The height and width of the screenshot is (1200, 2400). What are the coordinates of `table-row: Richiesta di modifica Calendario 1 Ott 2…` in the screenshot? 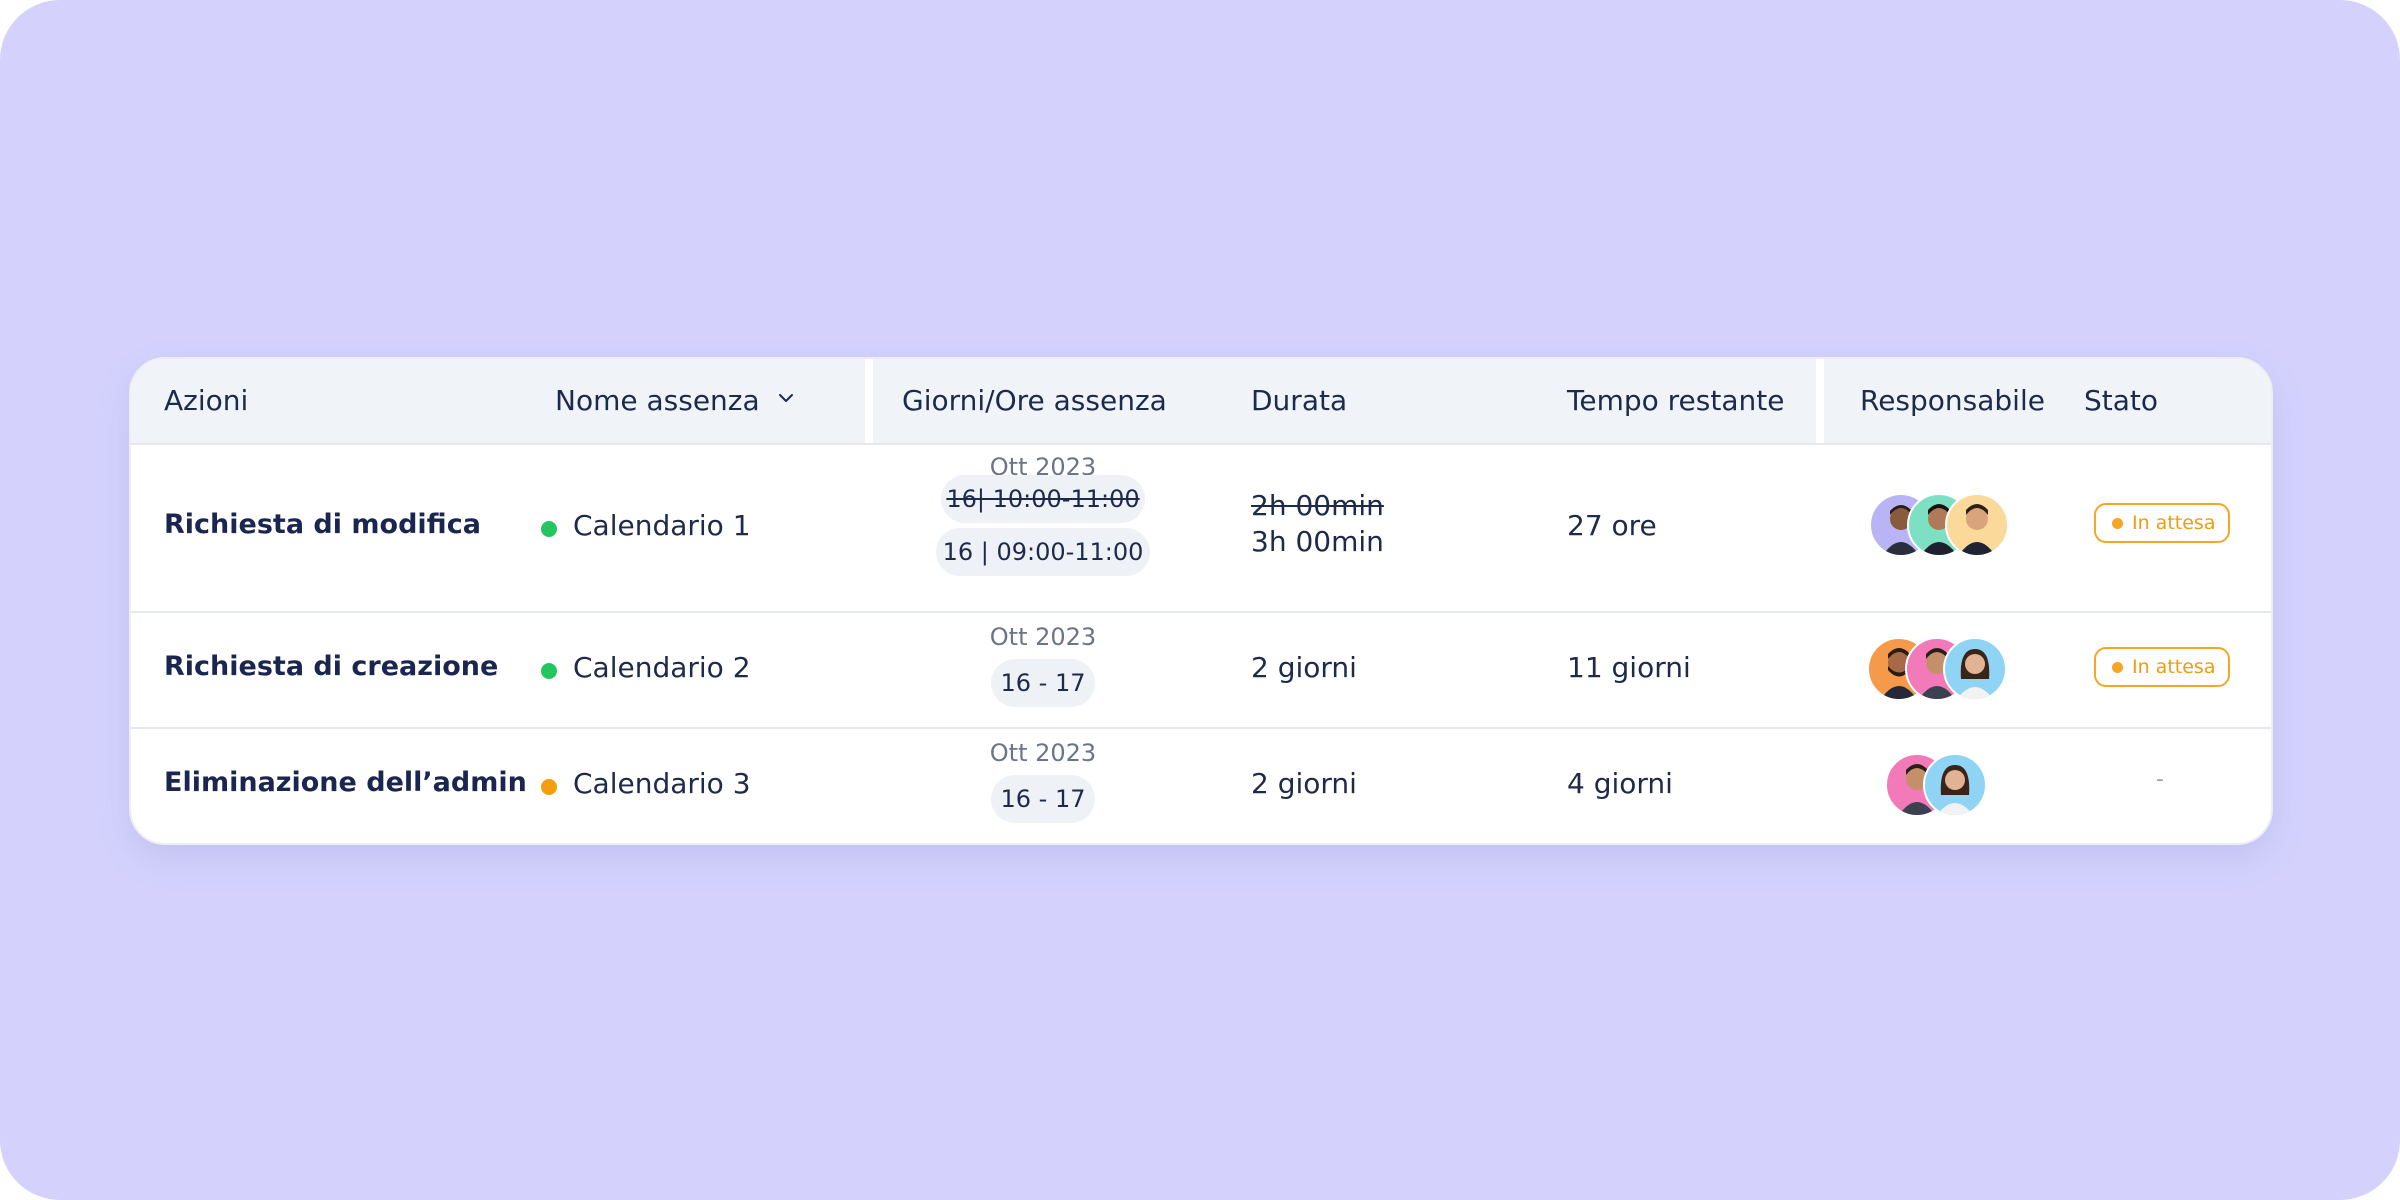 It's located at (1201, 528).